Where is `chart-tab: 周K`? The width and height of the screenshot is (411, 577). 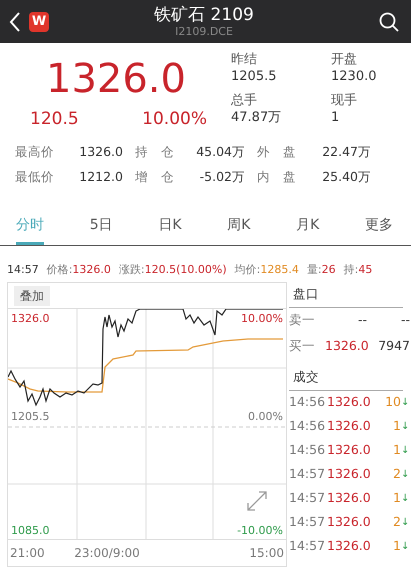 chart-tab: 周K is located at coordinates (238, 227).